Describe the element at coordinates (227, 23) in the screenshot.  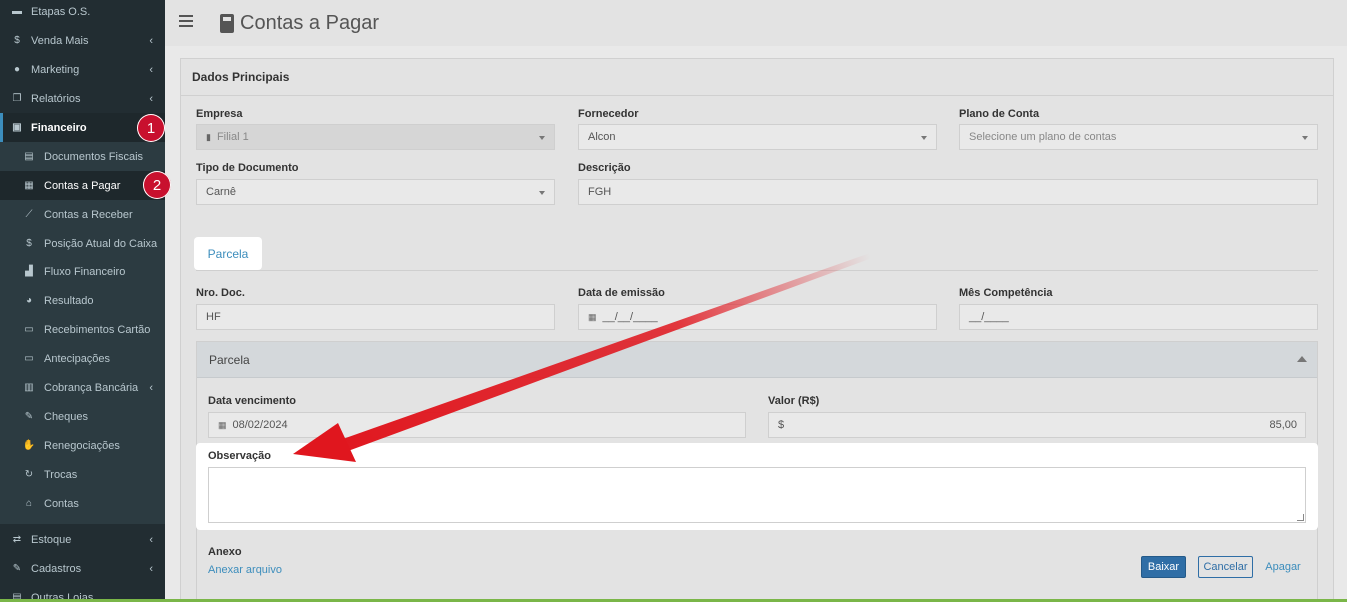
I see `calculator-icon` at that location.